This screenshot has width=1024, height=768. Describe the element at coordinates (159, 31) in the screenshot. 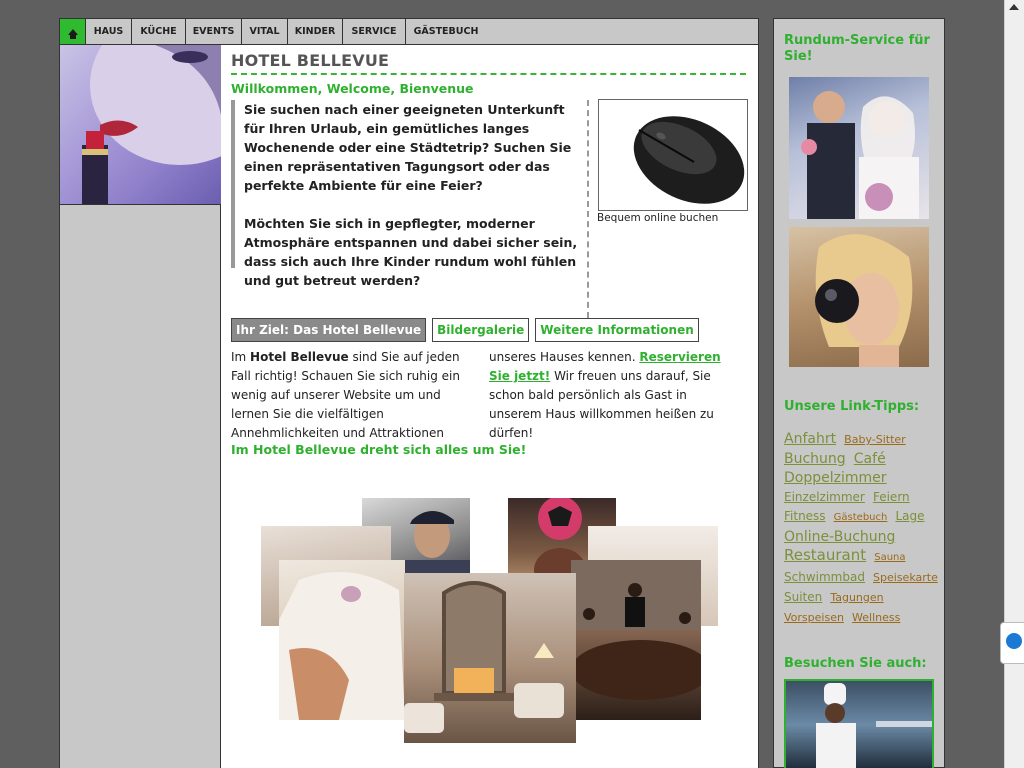

I see `nav-item-kueche: KÜCHE` at that location.